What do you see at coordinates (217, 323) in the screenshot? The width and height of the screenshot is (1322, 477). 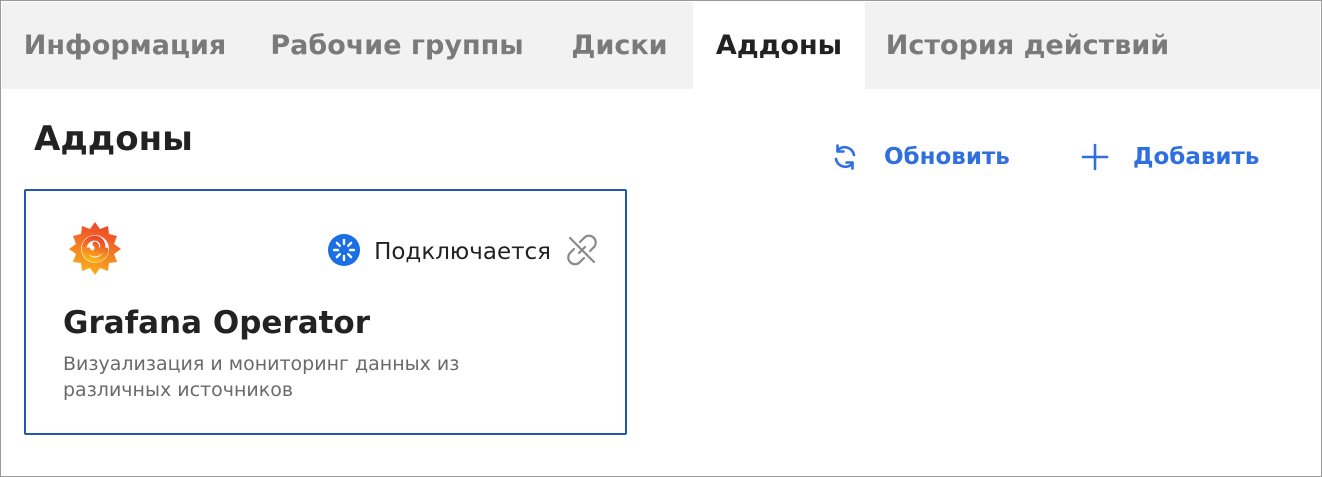 I see `addon-name: Grafana Operator` at bounding box center [217, 323].